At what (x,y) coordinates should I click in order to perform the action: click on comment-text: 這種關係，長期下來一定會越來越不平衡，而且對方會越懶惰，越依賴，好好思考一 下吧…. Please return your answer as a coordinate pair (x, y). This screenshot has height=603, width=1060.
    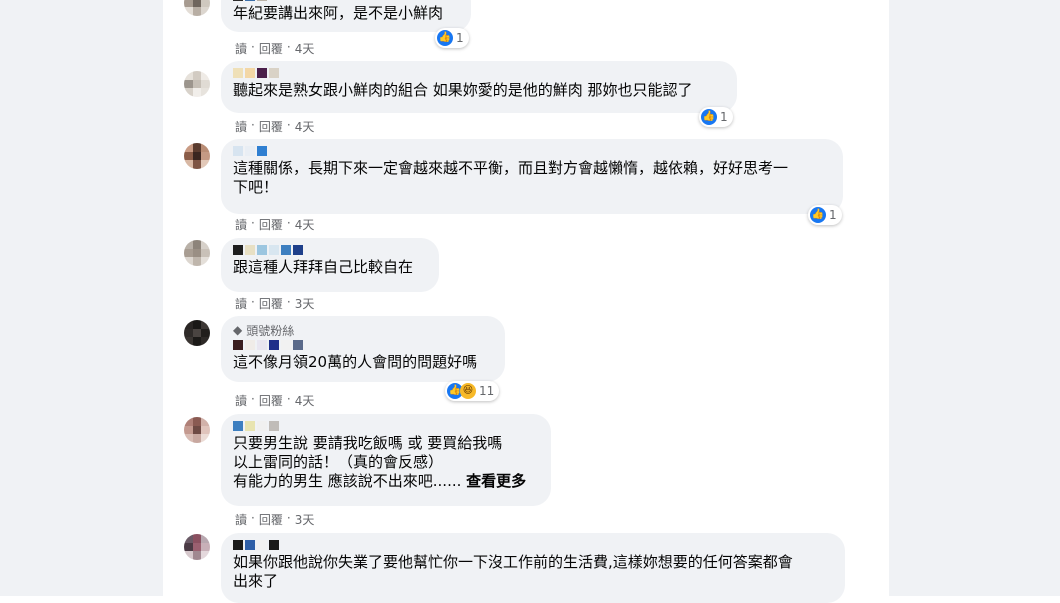
    Looking at the image, I should click on (511, 177).